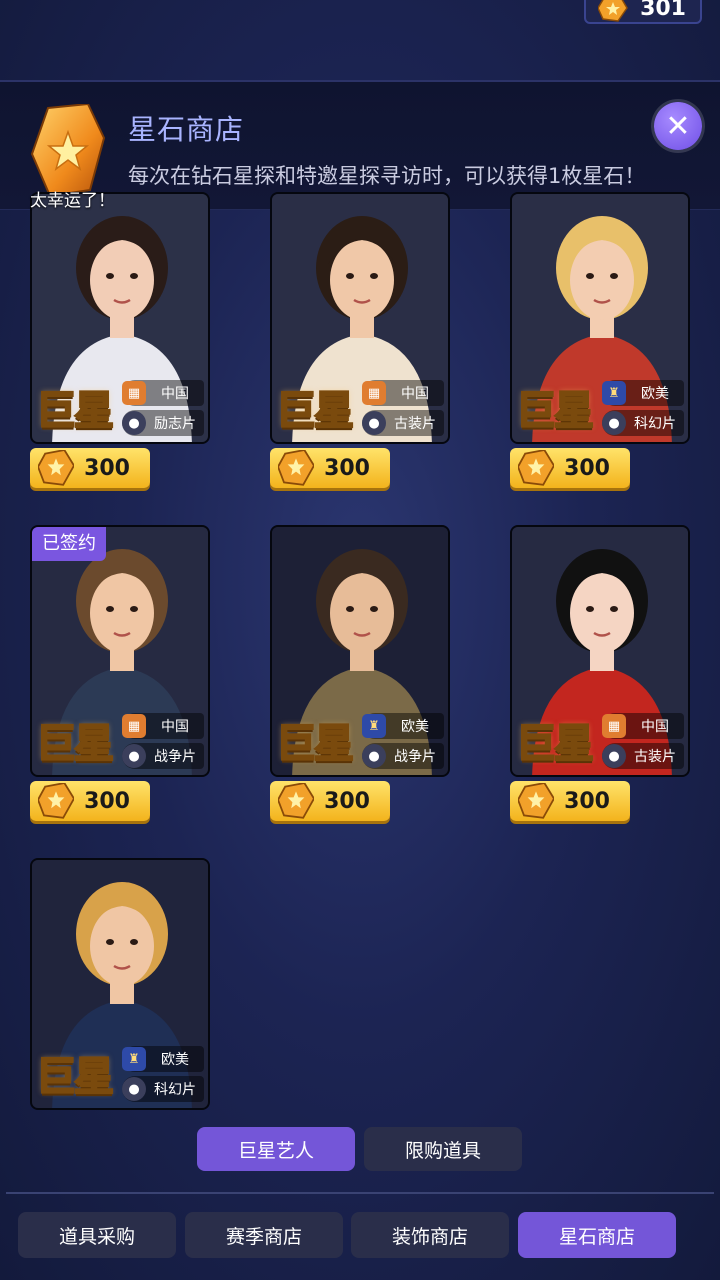 Image resolution: width=720 pixels, height=1280 pixels. I want to click on star-stone-balance: 301, so click(643, 12).